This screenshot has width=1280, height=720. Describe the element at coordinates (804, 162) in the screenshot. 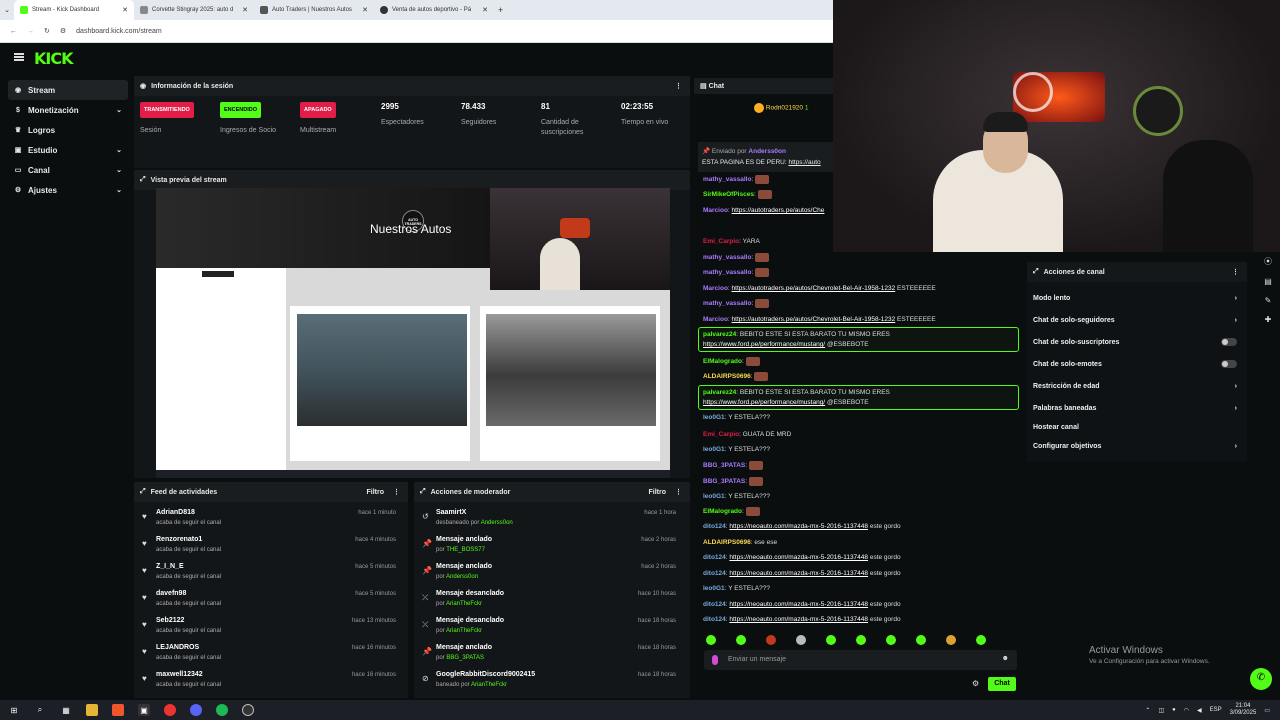

I see `pinned-link: https://auto` at that location.